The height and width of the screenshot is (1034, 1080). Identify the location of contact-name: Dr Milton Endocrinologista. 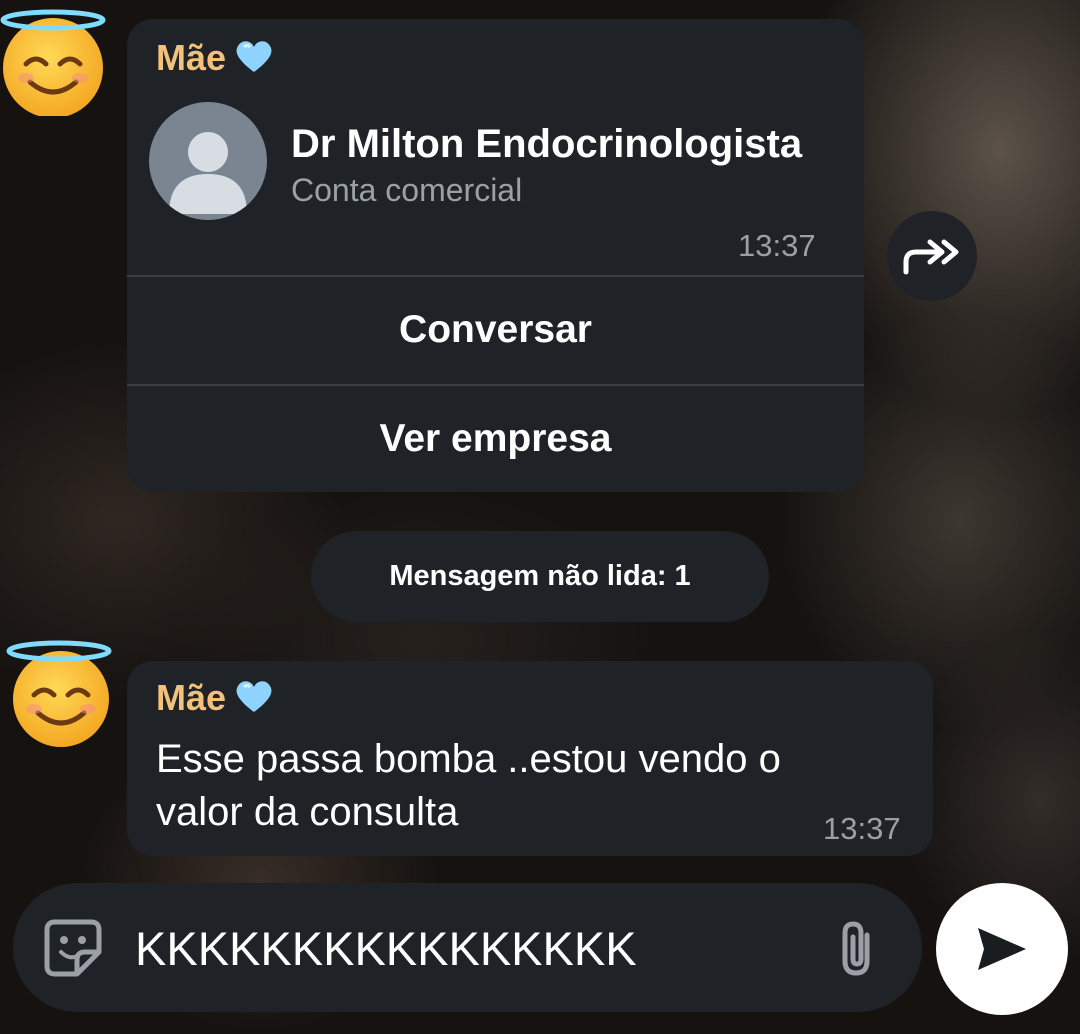
(547, 144).